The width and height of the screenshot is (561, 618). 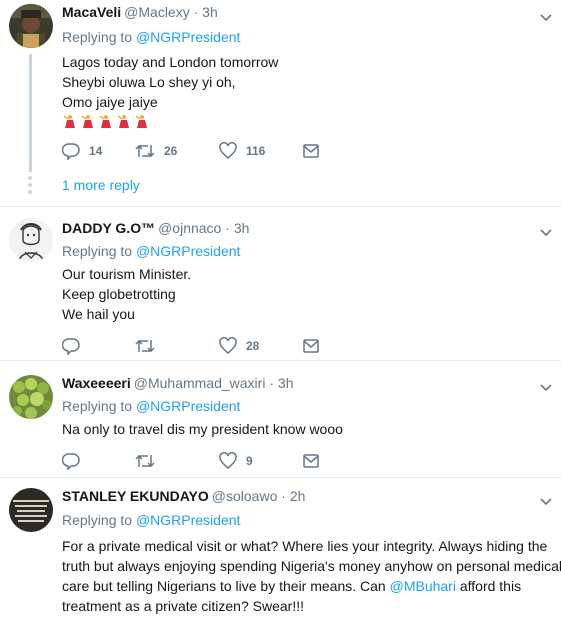 I want to click on like-button: 116, so click(x=242, y=151).